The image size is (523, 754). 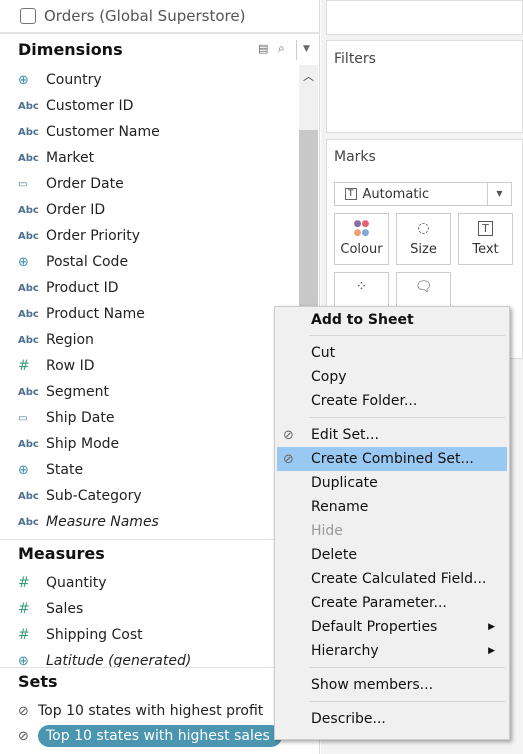 What do you see at coordinates (374, 627) in the screenshot?
I see `menu-item-label: Default Properties` at bounding box center [374, 627].